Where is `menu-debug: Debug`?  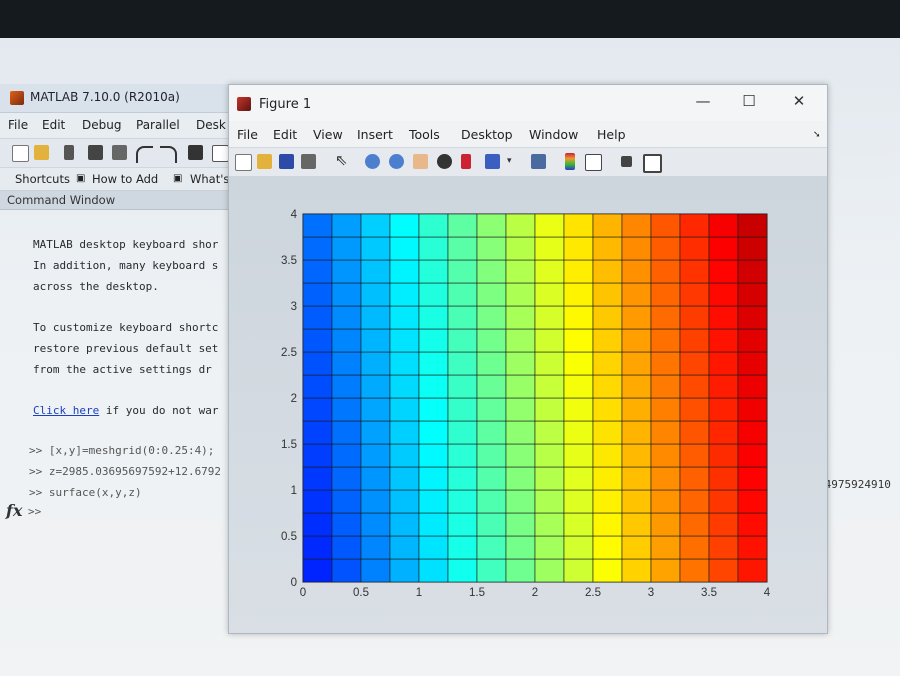
menu-debug: Debug is located at coordinates (101, 125).